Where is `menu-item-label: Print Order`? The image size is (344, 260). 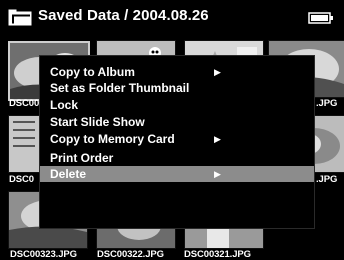
menu-item-label: Print Order is located at coordinates (82, 158).